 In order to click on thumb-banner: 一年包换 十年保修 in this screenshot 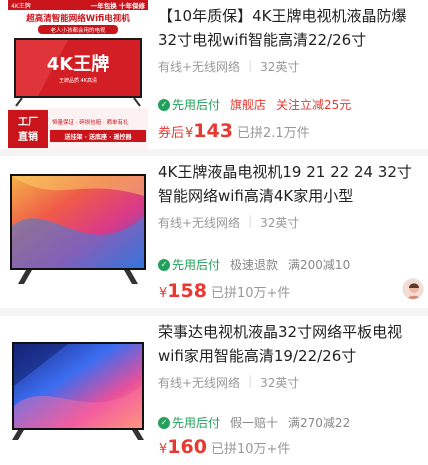, I will do `click(118, 5)`.